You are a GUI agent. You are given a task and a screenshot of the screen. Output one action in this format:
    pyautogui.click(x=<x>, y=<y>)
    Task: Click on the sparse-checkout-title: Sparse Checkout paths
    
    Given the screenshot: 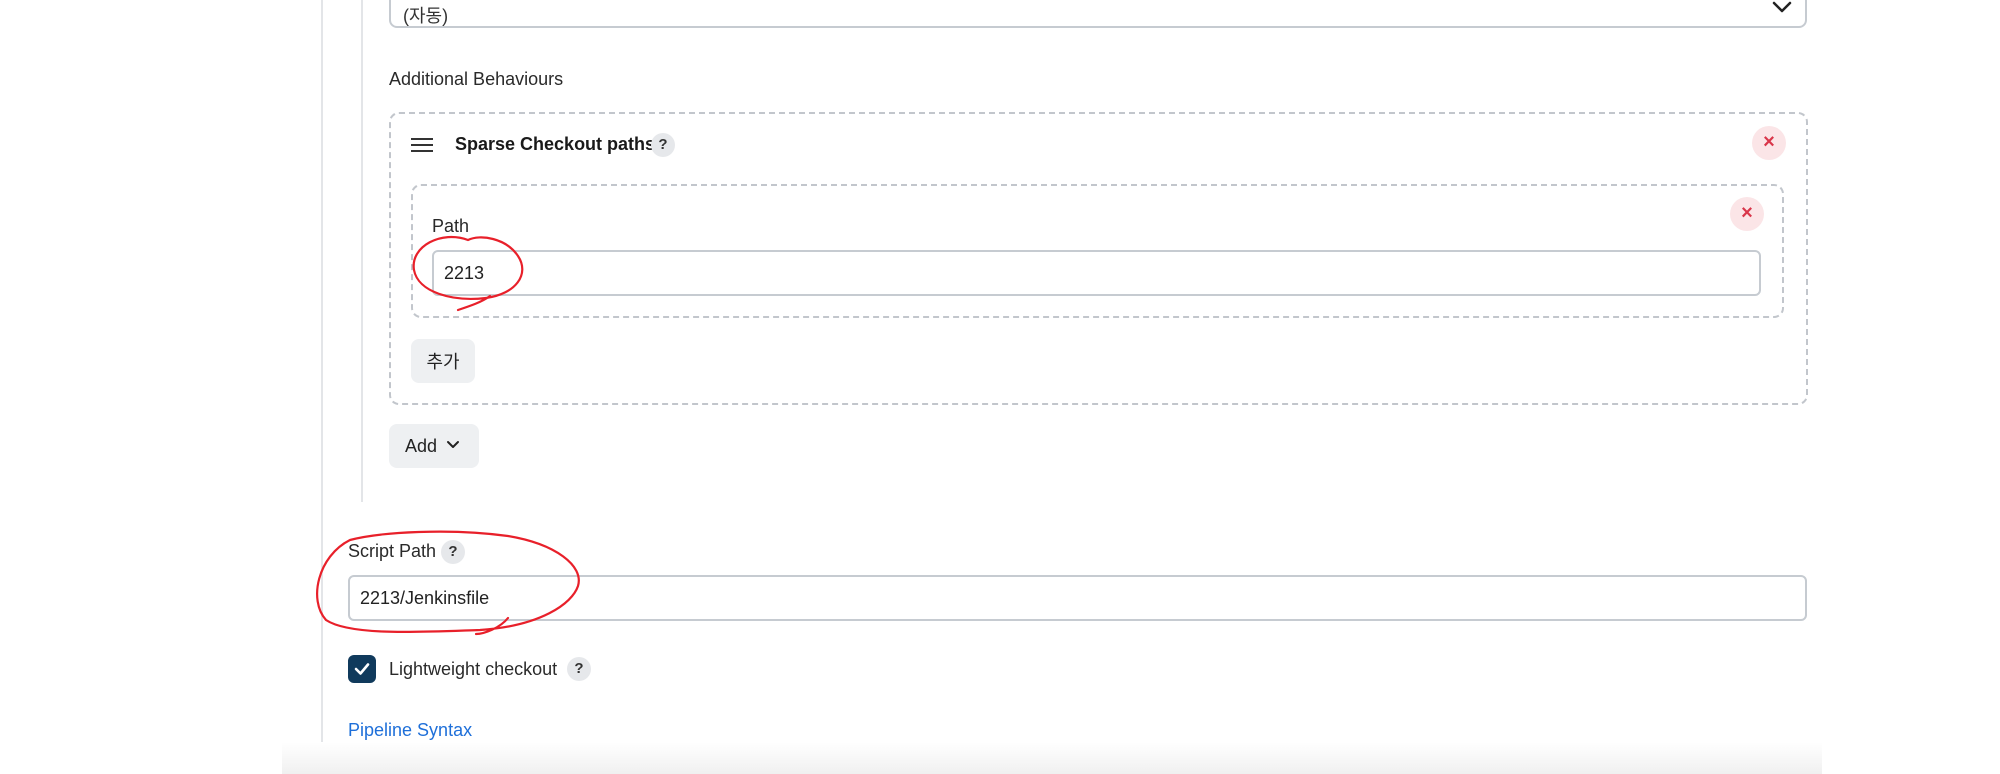 What is the action you would take?
    pyautogui.click(x=555, y=144)
    